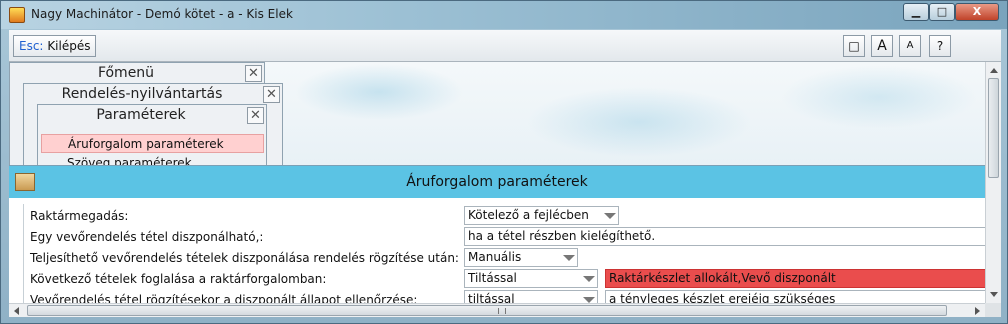 This screenshot has height=324, width=1008. I want to click on vertical-scroll-thumb, so click(993, 128).